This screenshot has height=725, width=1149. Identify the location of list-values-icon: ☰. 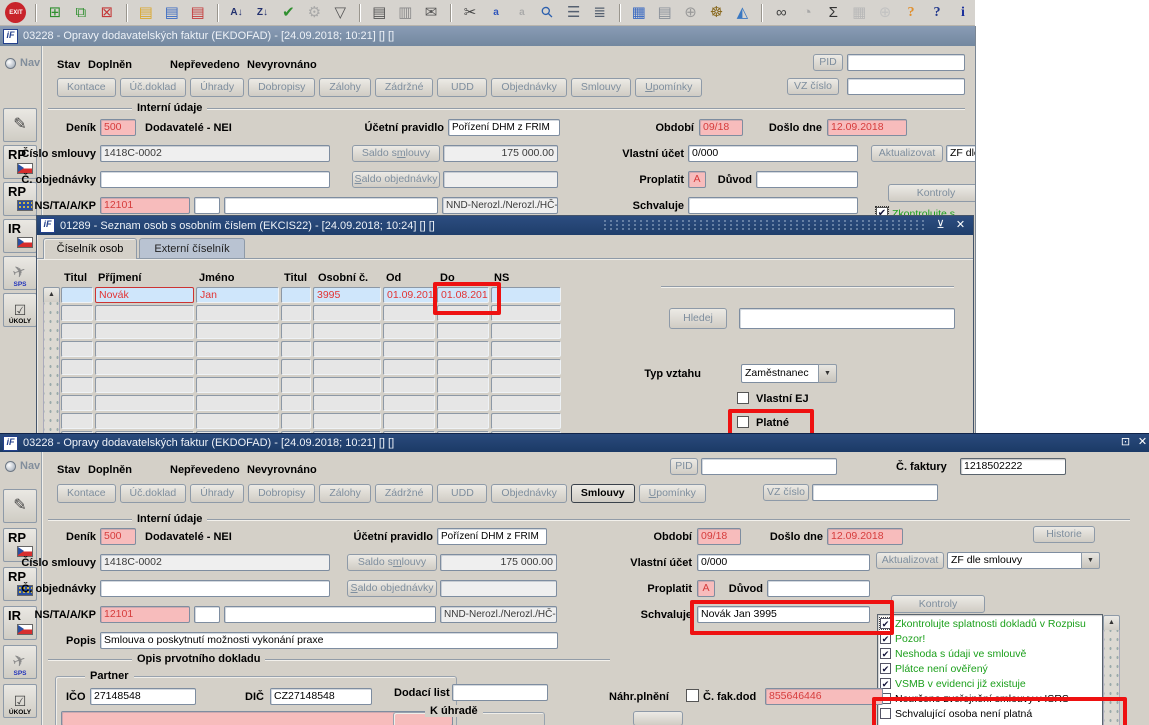
(574, 13).